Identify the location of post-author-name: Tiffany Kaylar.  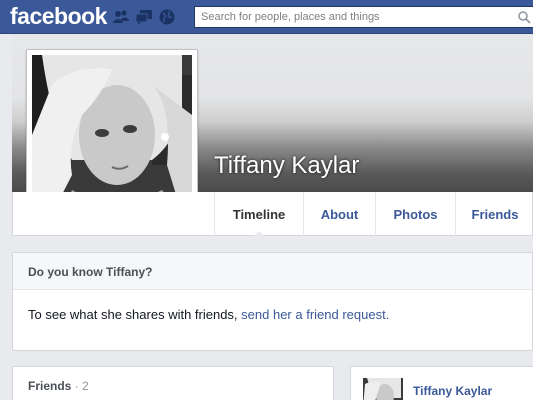
(452, 391).